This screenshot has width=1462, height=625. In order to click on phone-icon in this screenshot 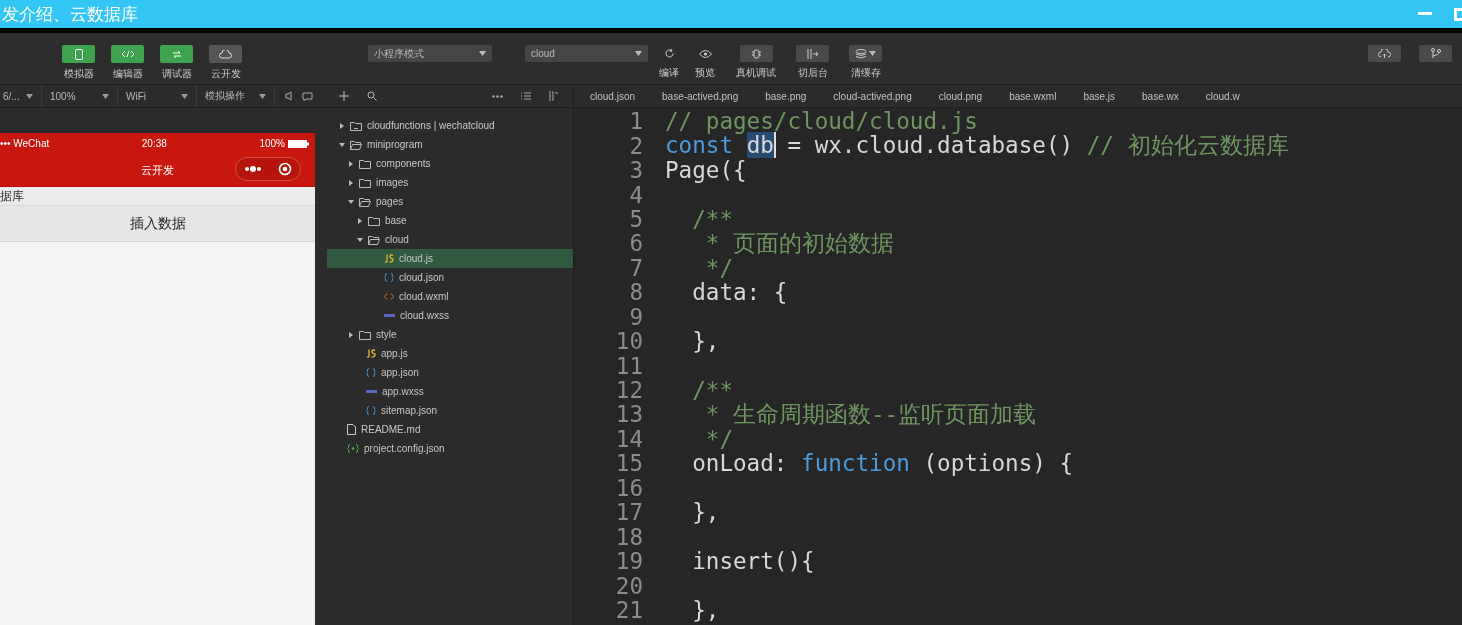, I will do `click(78, 54)`.